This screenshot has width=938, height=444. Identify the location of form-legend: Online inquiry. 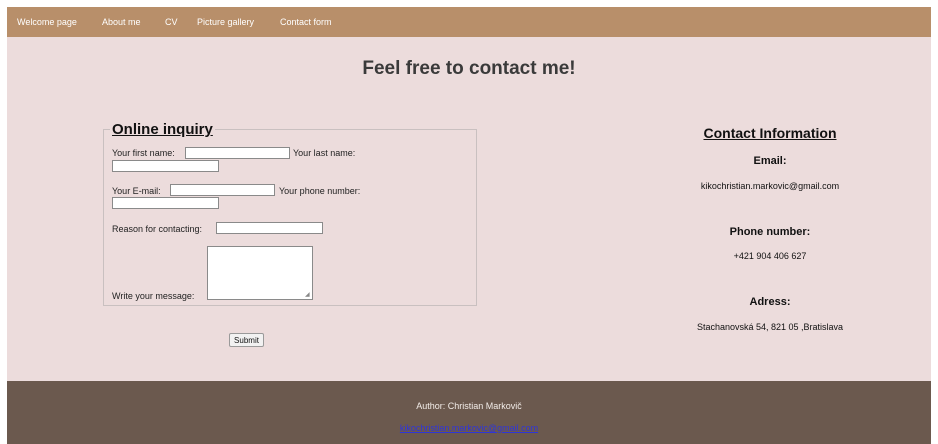
(162, 129).